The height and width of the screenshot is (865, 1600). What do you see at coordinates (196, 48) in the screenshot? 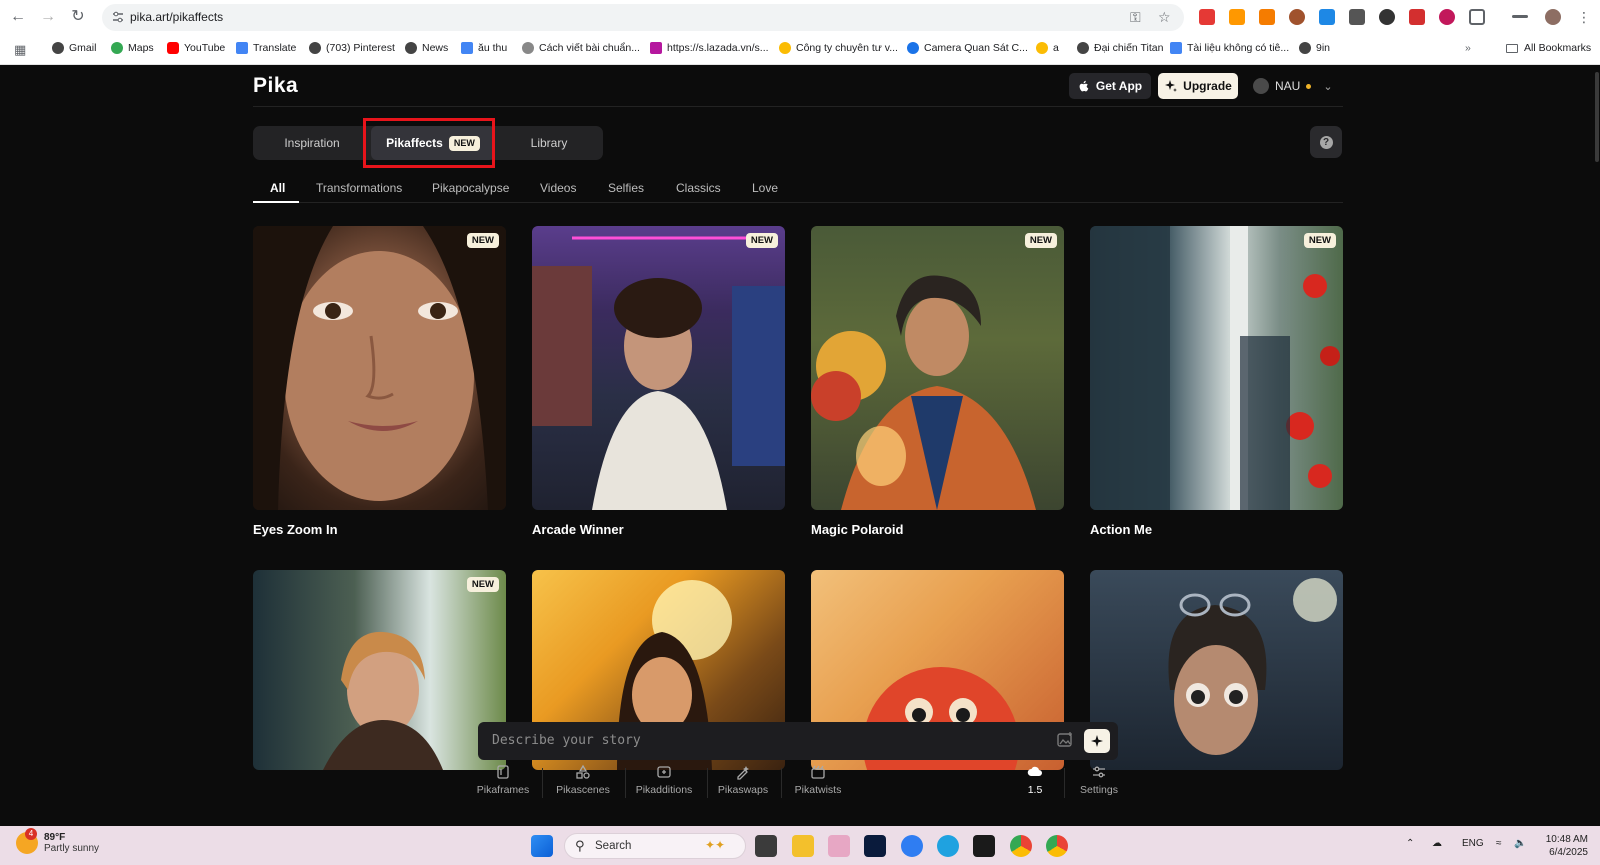
I see `bookmark-item: YouTube` at bounding box center [196, 48].